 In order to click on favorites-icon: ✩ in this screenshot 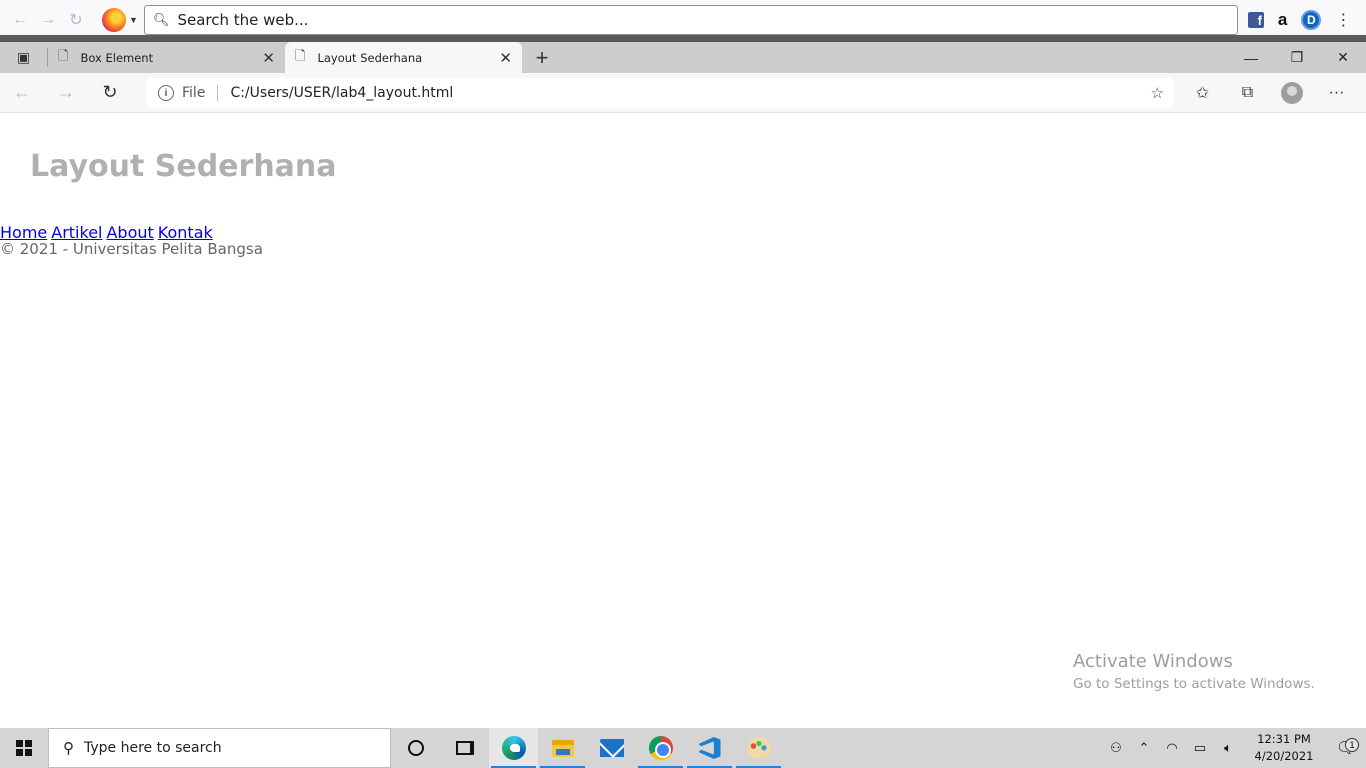, I will do `click(1202, 93)`.